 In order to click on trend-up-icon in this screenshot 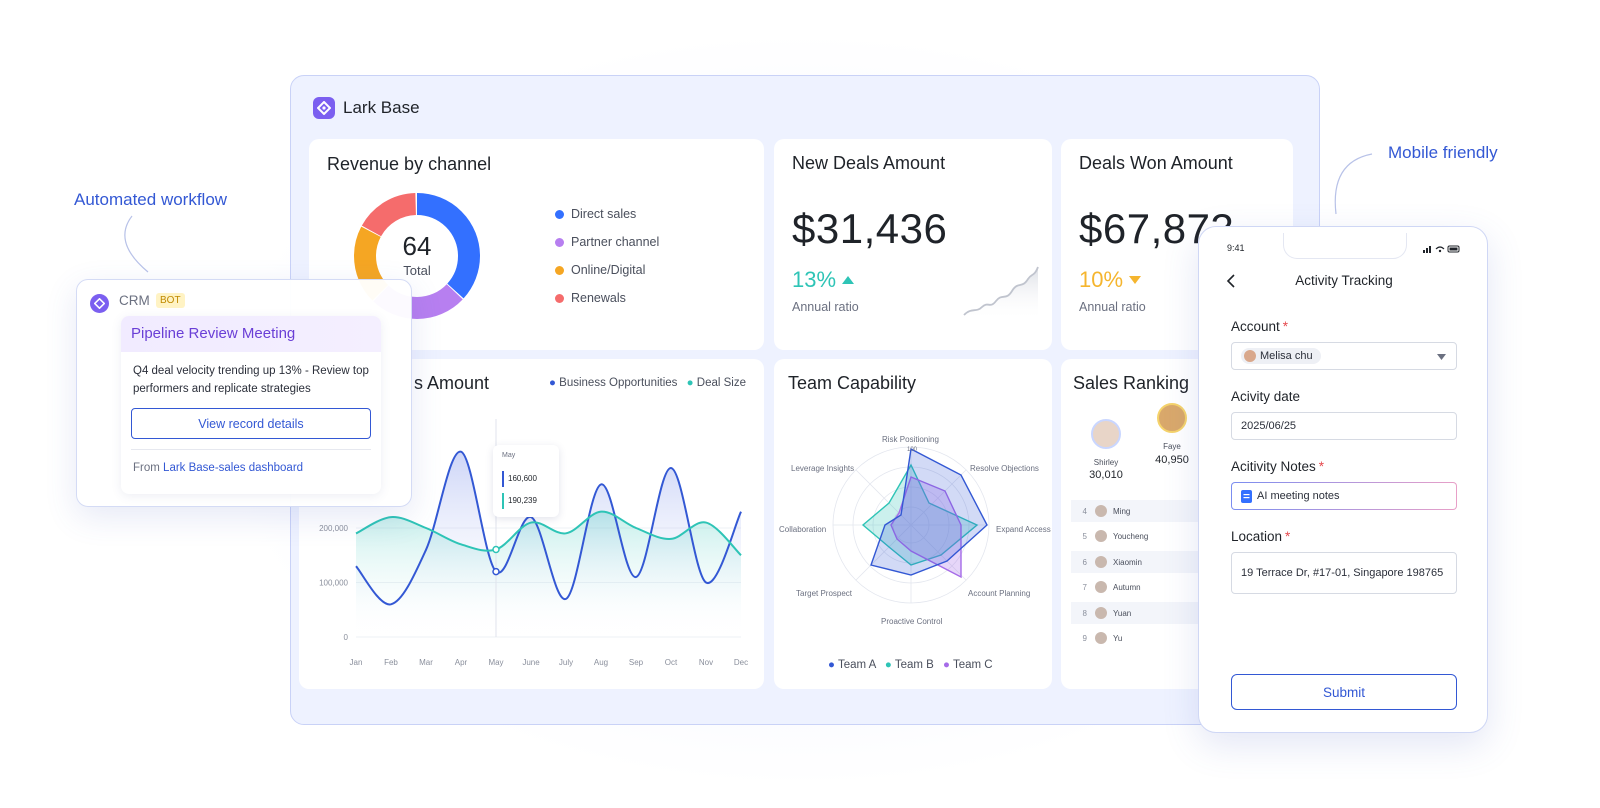, I will do `click(848, 280)`.